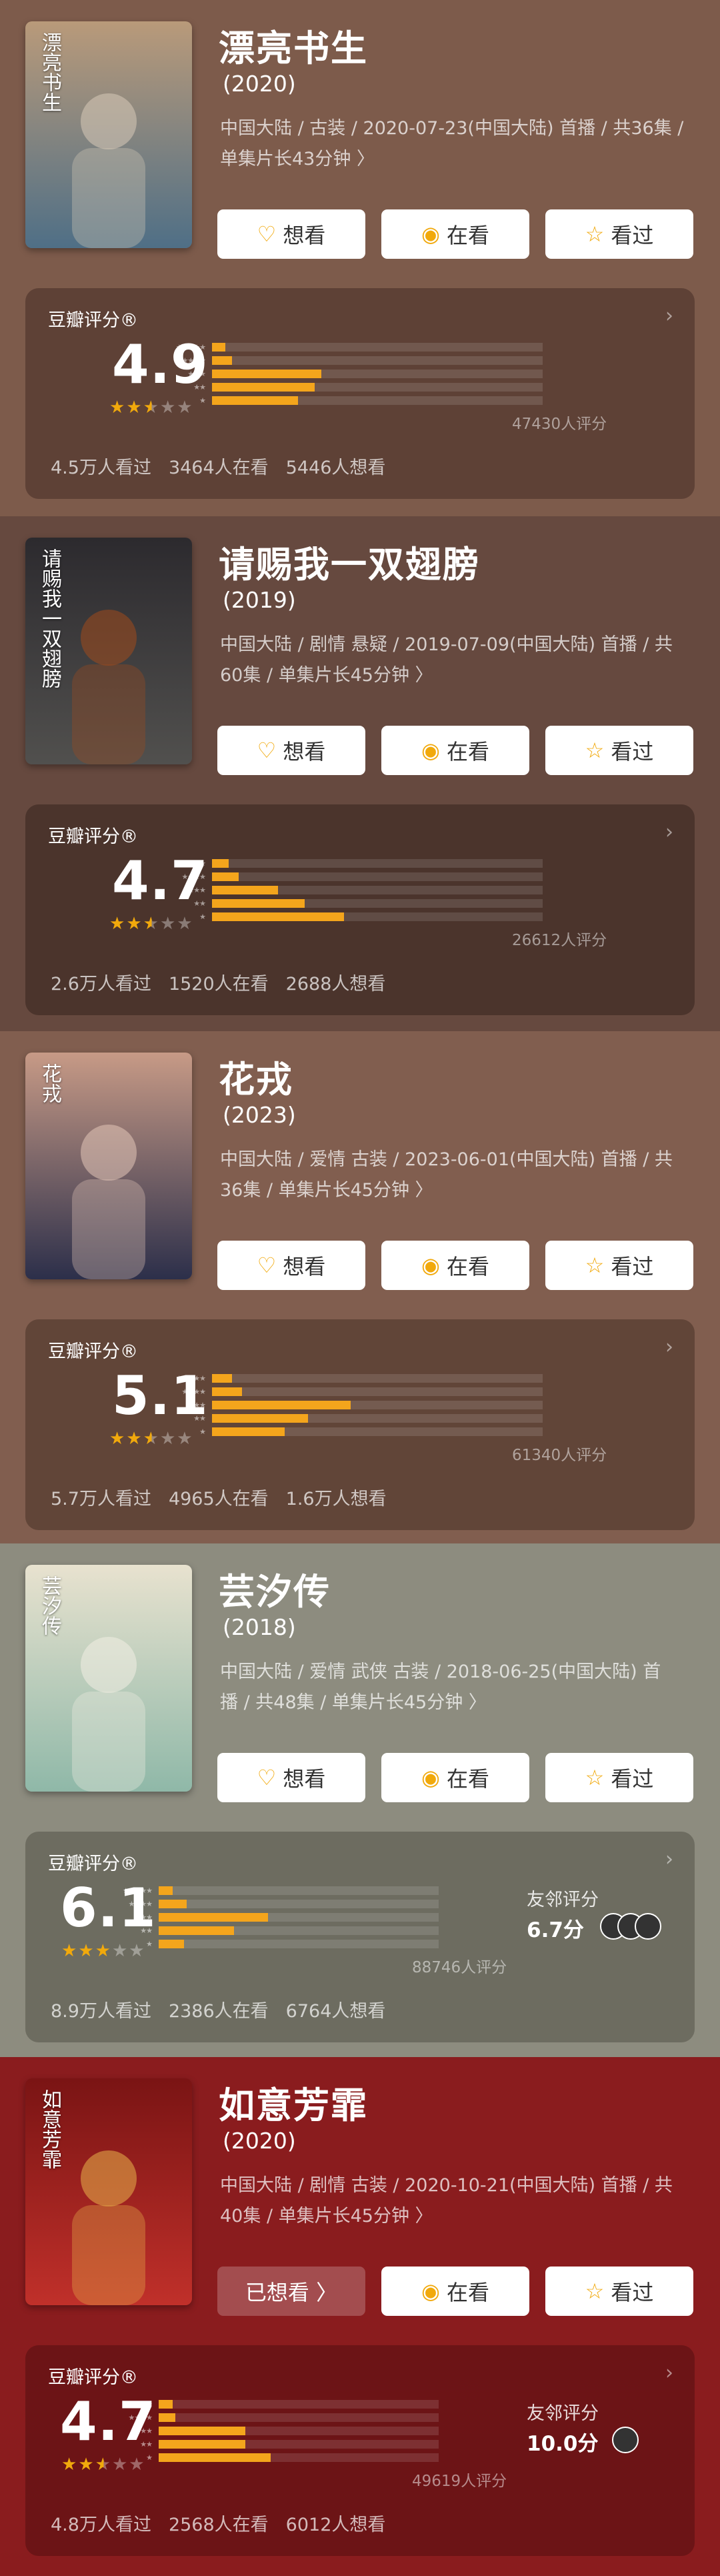 The width and height of the screenshot is (720, 2576). I want to click on star-level-icon: ★★★★★, so click(190, 348).